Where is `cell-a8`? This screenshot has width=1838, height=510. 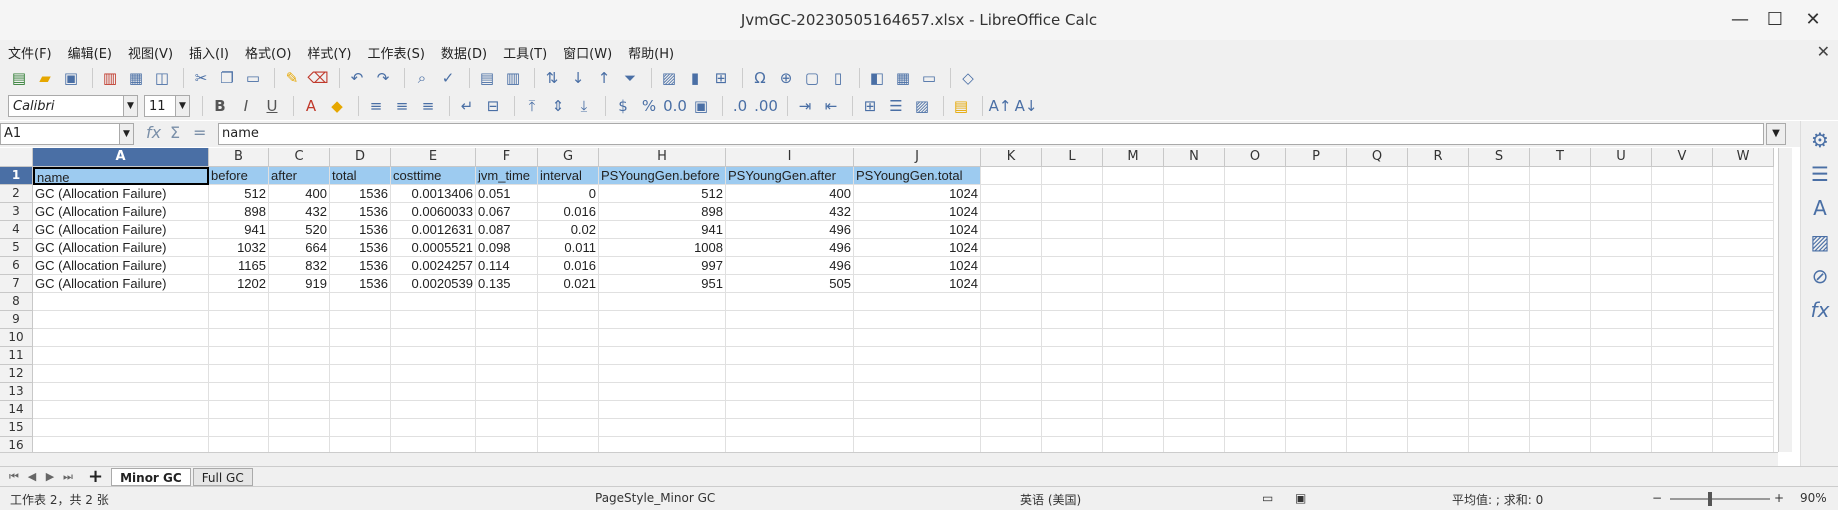
cell-a8 is located at coordinates (121, 302).